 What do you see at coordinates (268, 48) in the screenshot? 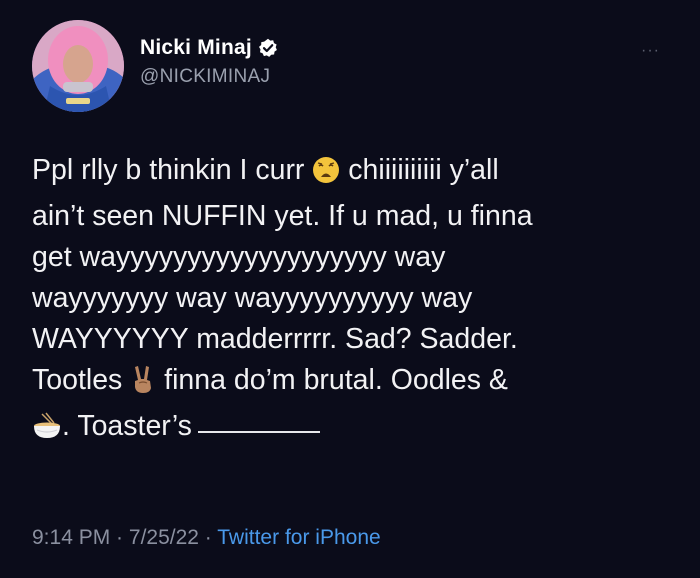
I see `verified-badge-icon` at bounding box center [268, 48].